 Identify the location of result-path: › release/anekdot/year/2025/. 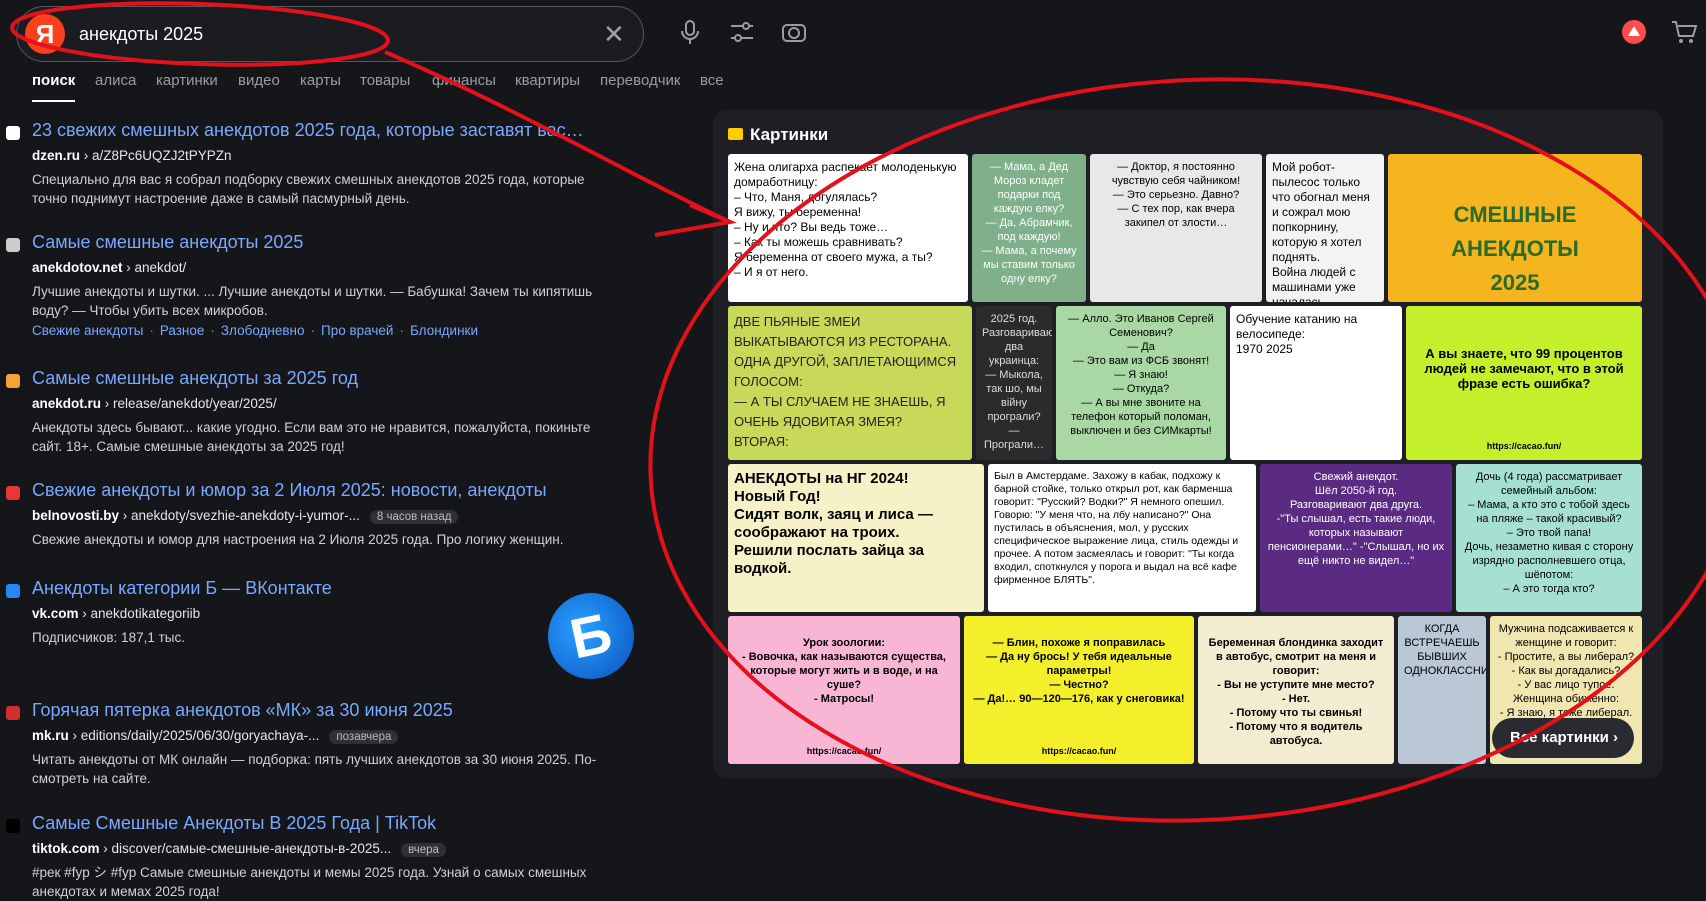
(189, 403).